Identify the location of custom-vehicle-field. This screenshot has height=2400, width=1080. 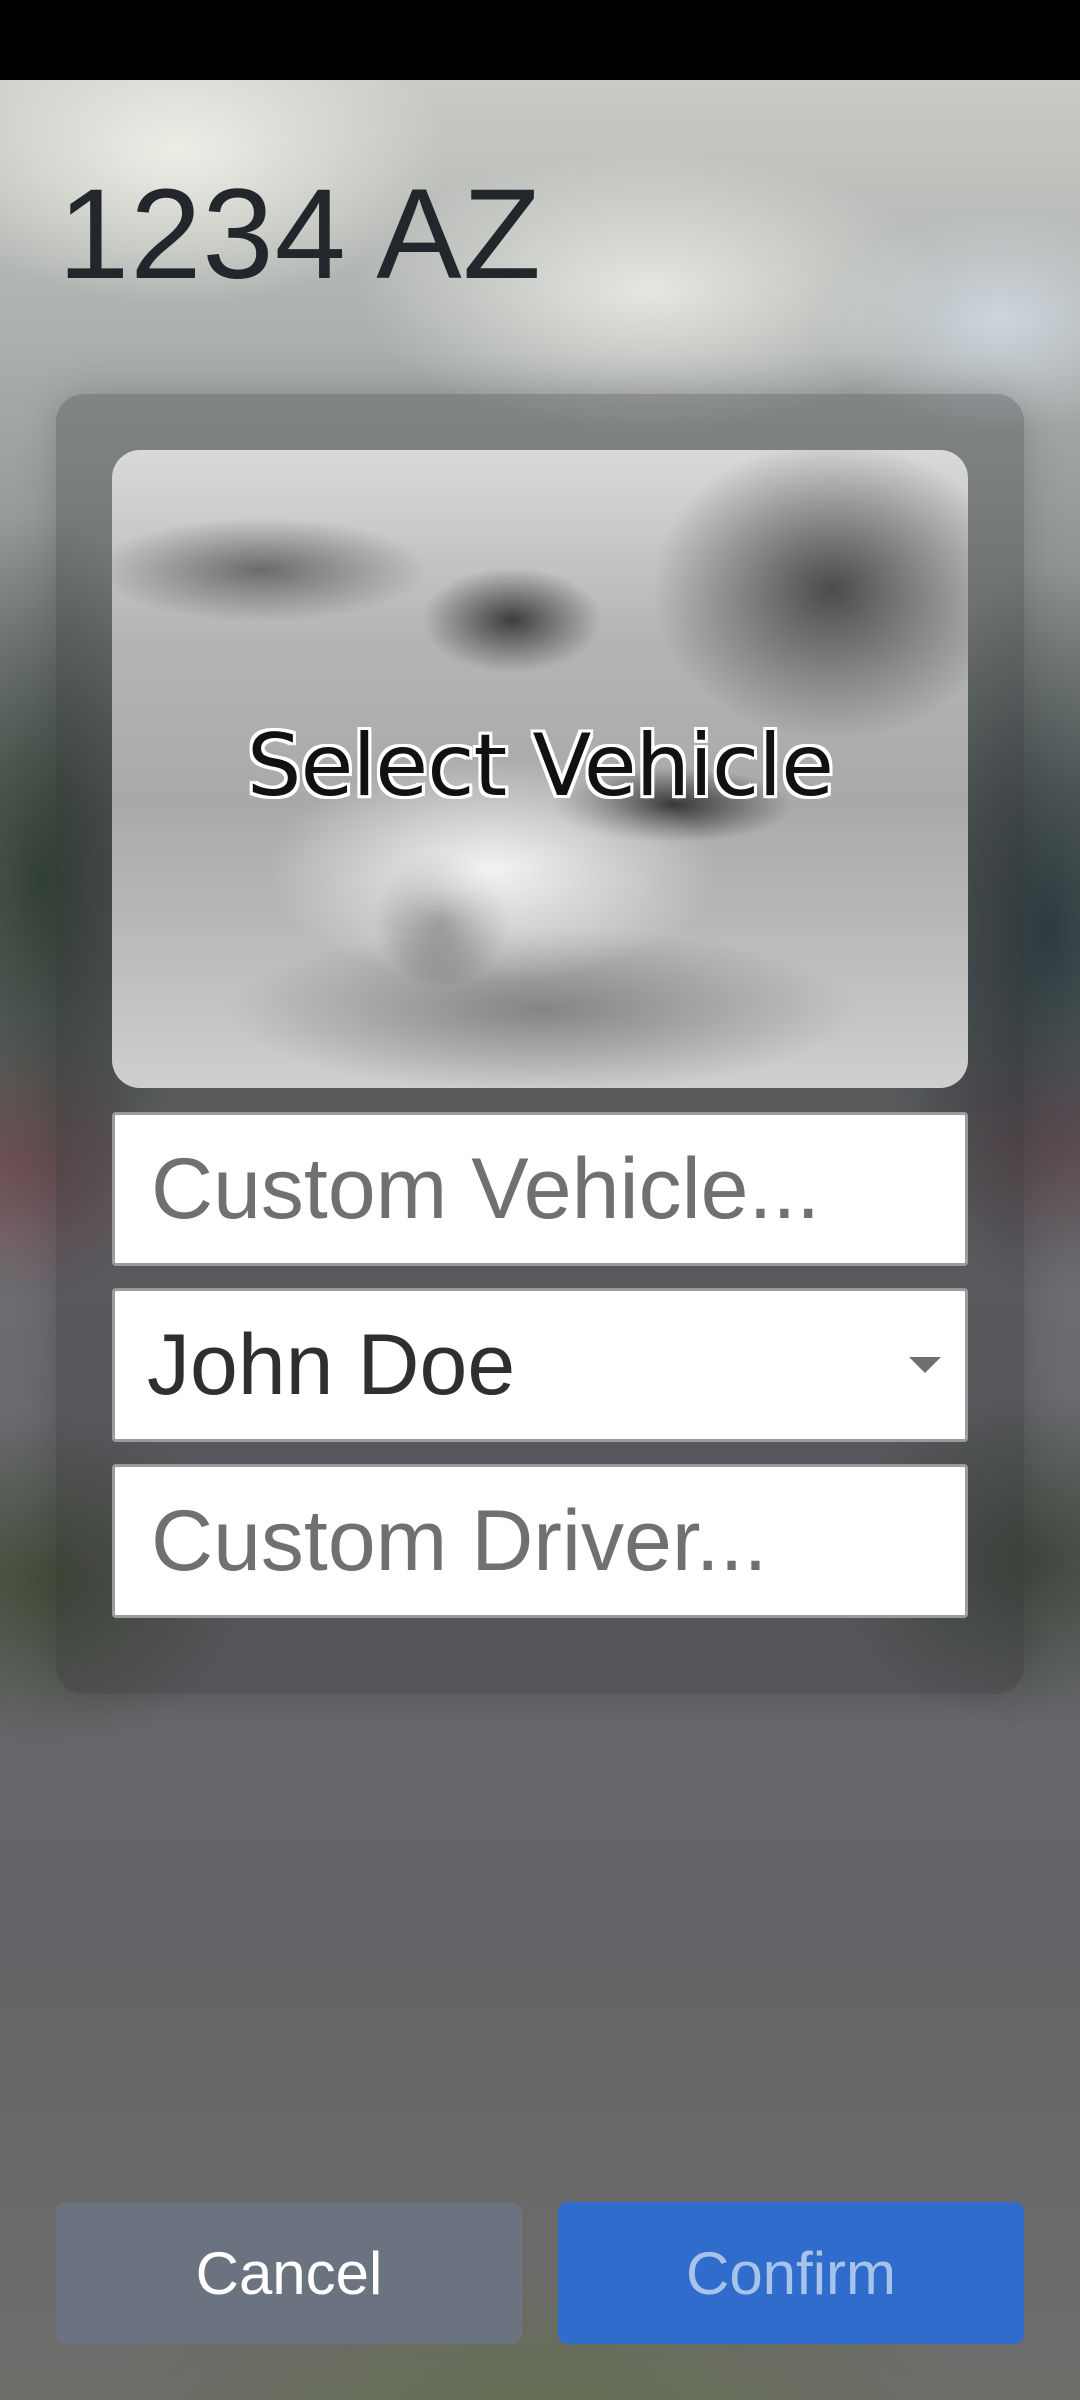
(540, 1189).